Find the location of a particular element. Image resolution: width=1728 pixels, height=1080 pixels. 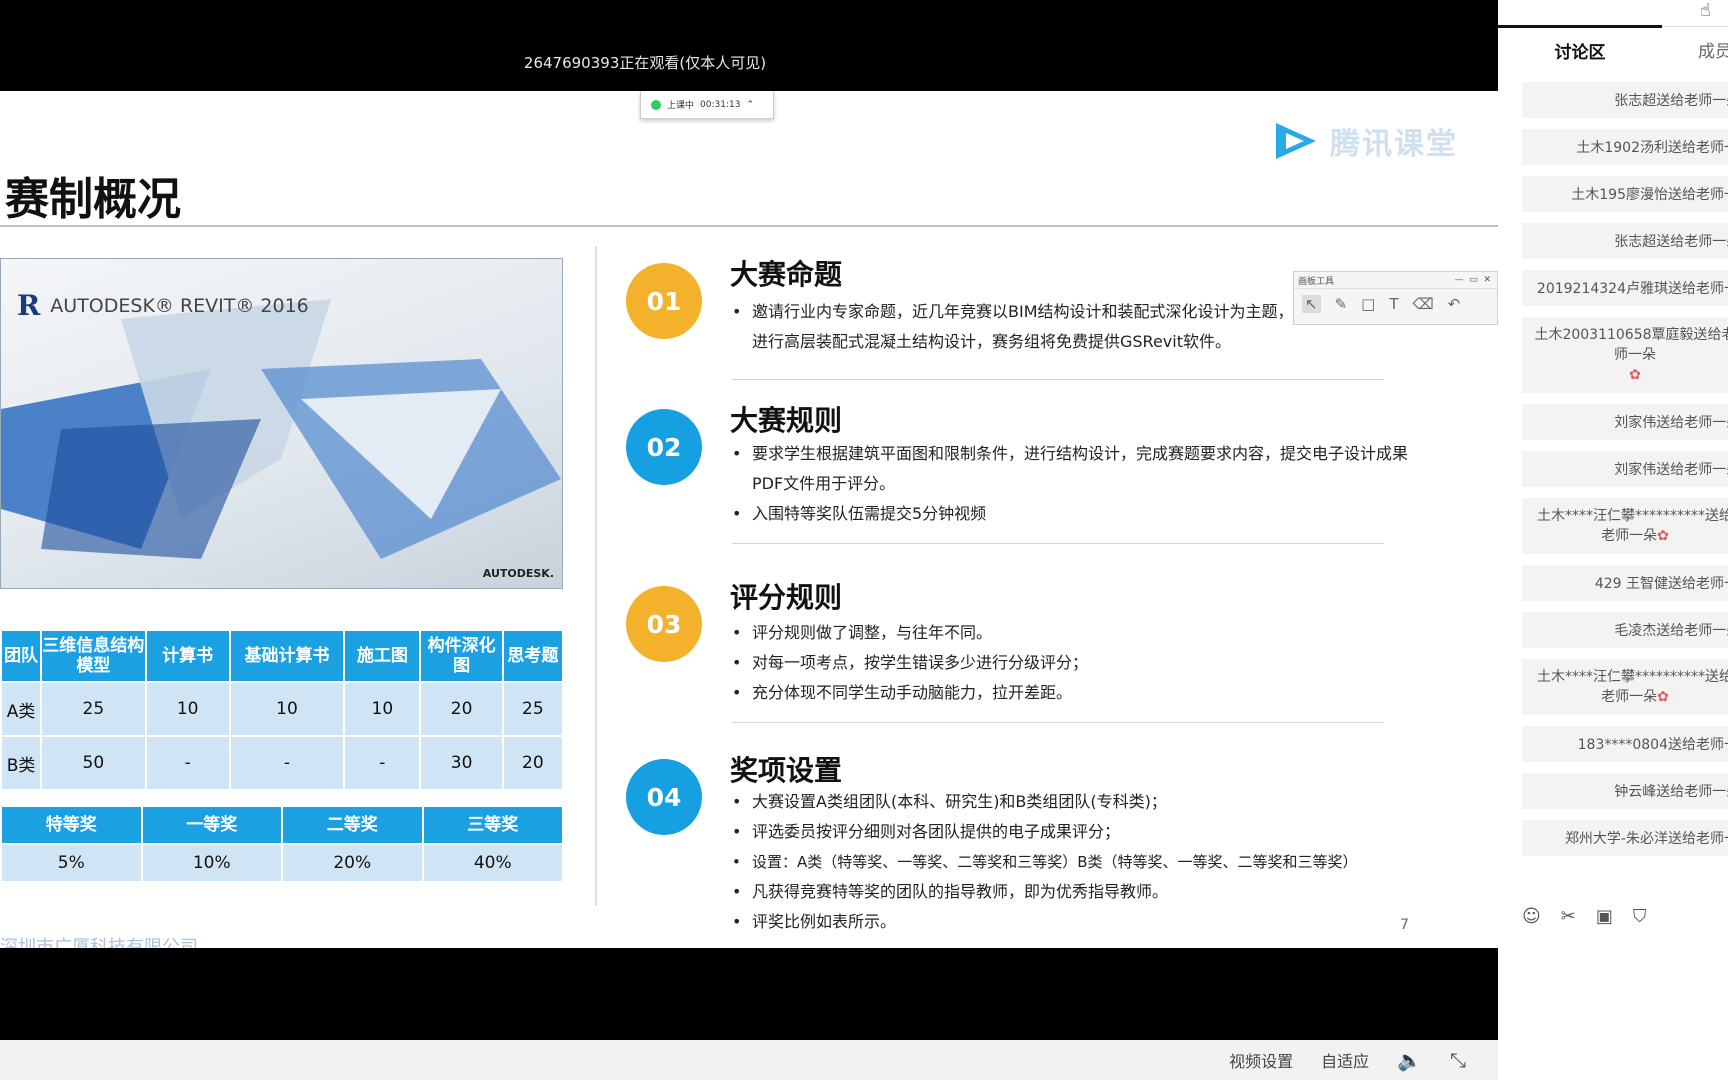

company-footer: 深圳市广厦科技有限公司 is located at coordinates (99, 942).